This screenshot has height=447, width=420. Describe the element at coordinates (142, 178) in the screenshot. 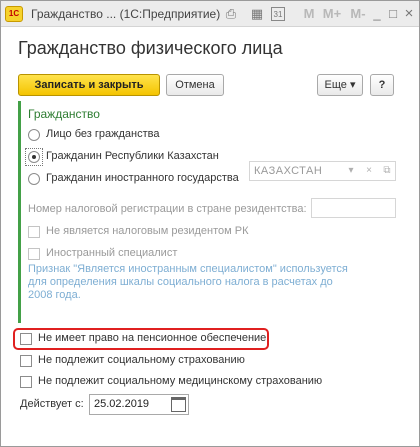

I see `radio-label: Гражданин иностранного государства` at that location.